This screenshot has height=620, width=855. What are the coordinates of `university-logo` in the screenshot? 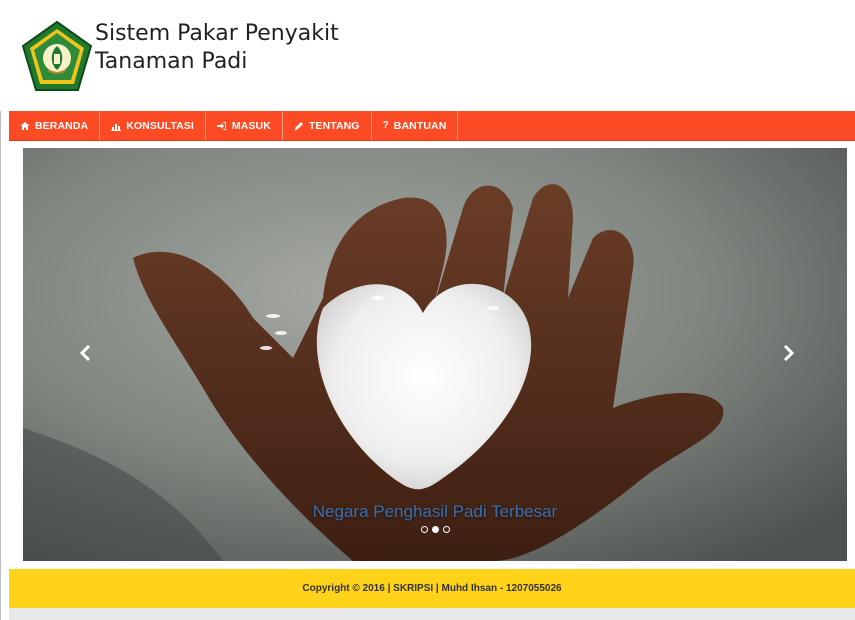 It's located at (57, 57).